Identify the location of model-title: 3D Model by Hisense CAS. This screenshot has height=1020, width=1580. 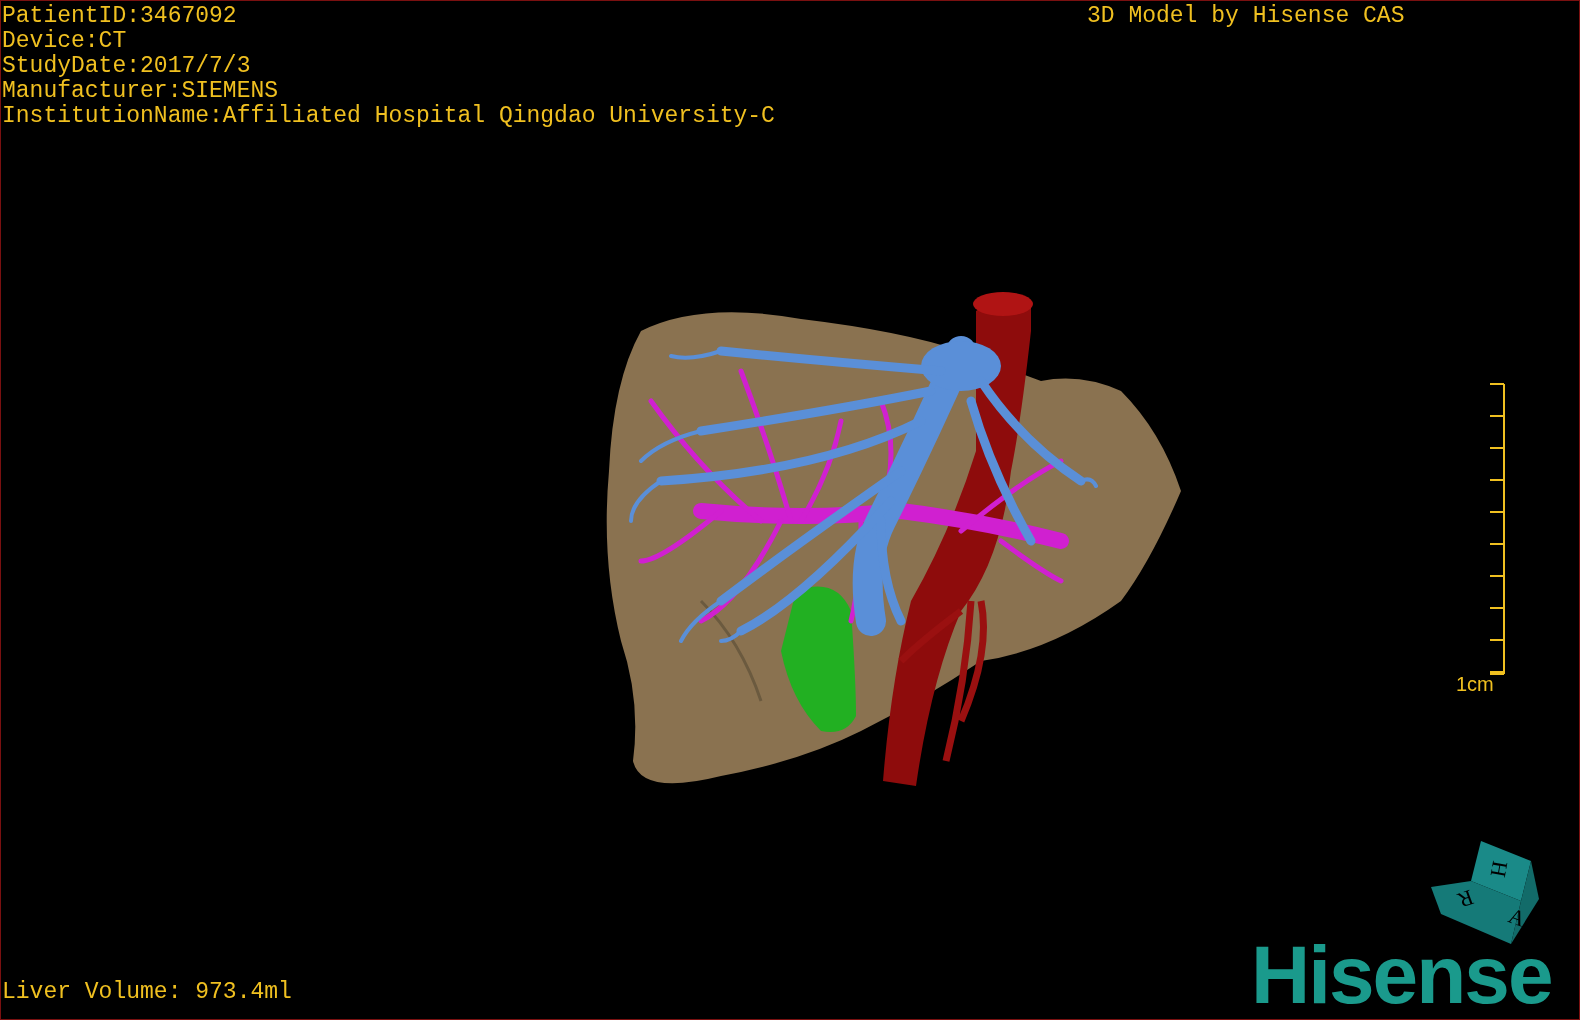
(1246, 16).